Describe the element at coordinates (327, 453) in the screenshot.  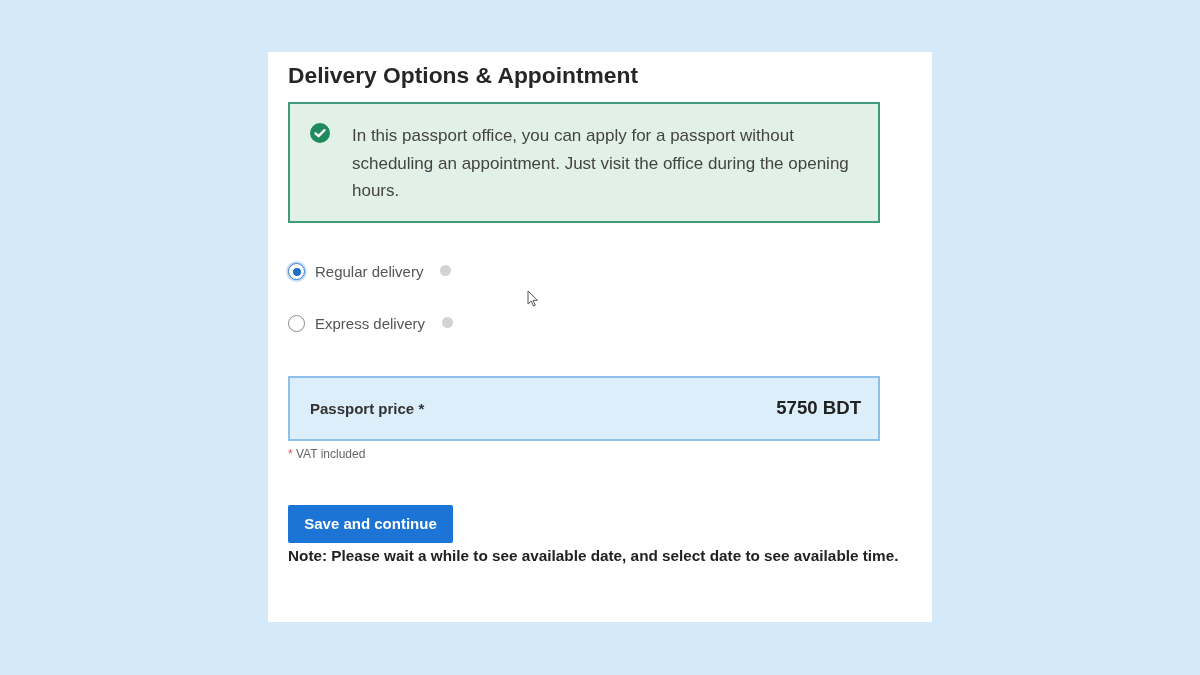
I see `vat-footnote: * VAT included` at that location.